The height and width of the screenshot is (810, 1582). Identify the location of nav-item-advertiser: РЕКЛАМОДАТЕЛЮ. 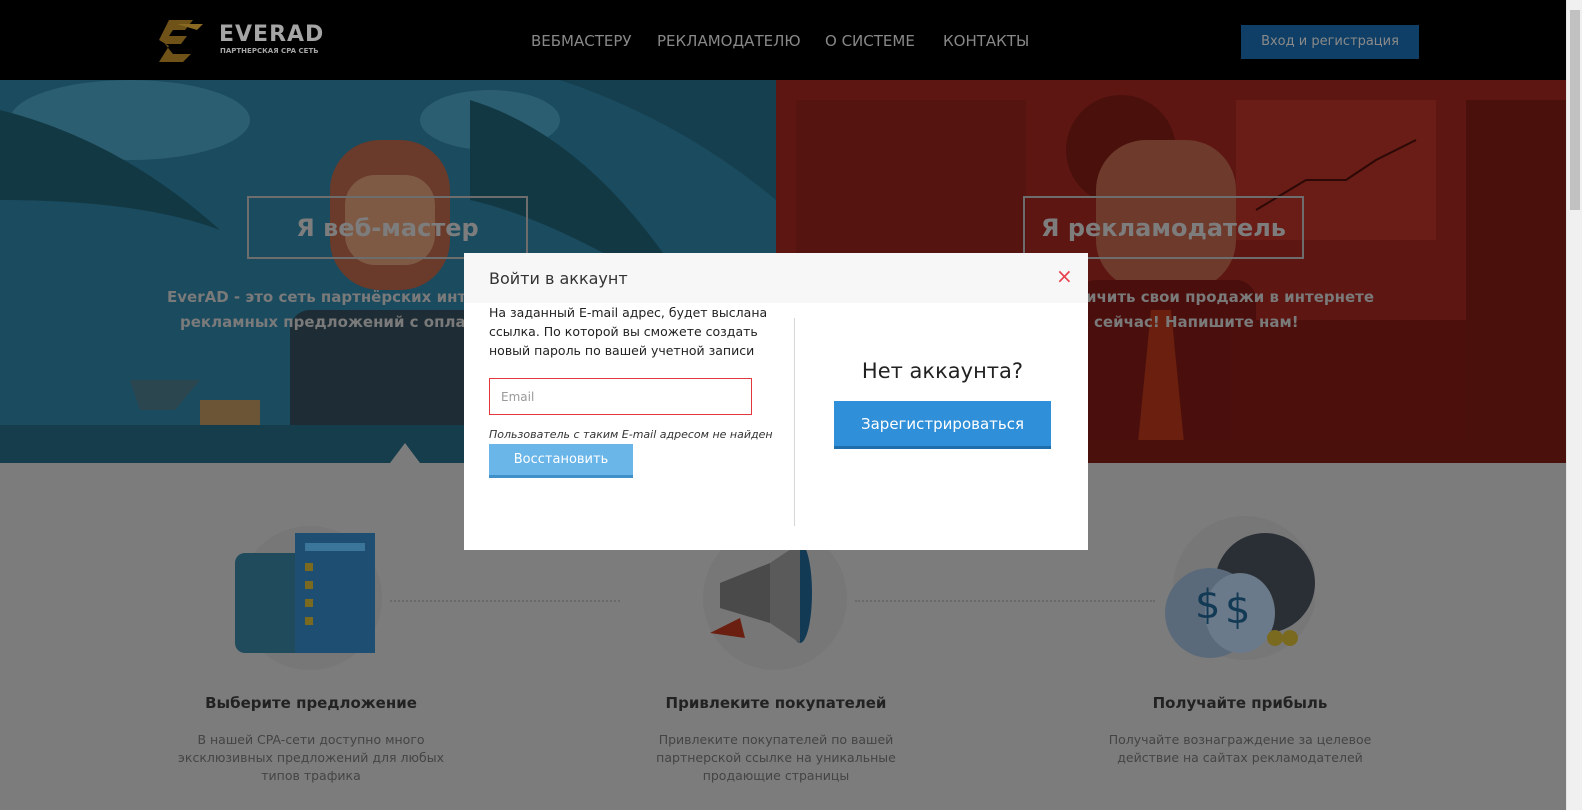
(729, 41).